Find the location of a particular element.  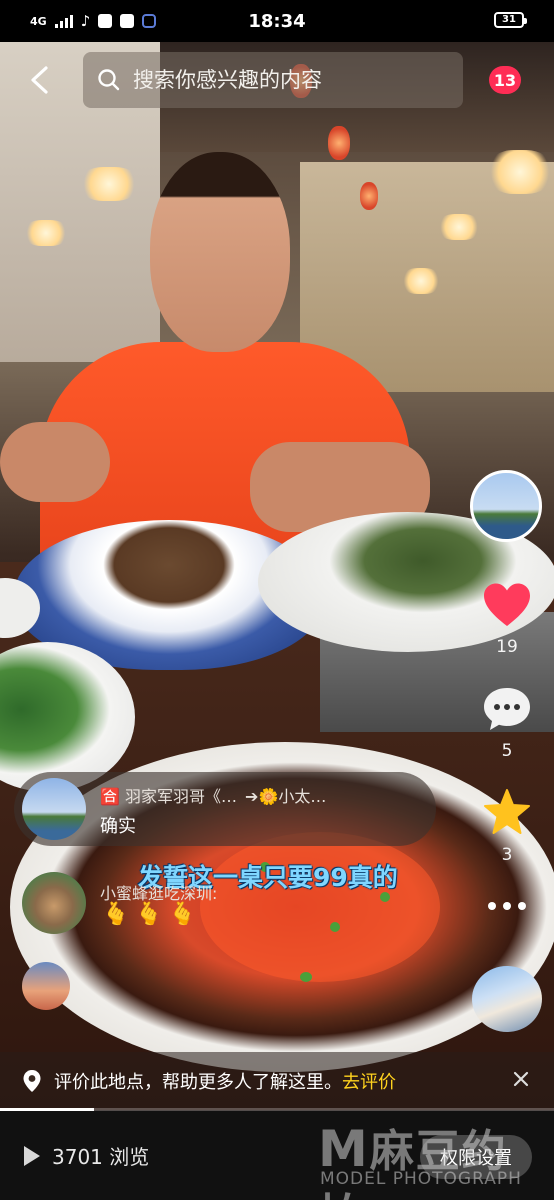

star-icon is located at coordinates (507, 811).